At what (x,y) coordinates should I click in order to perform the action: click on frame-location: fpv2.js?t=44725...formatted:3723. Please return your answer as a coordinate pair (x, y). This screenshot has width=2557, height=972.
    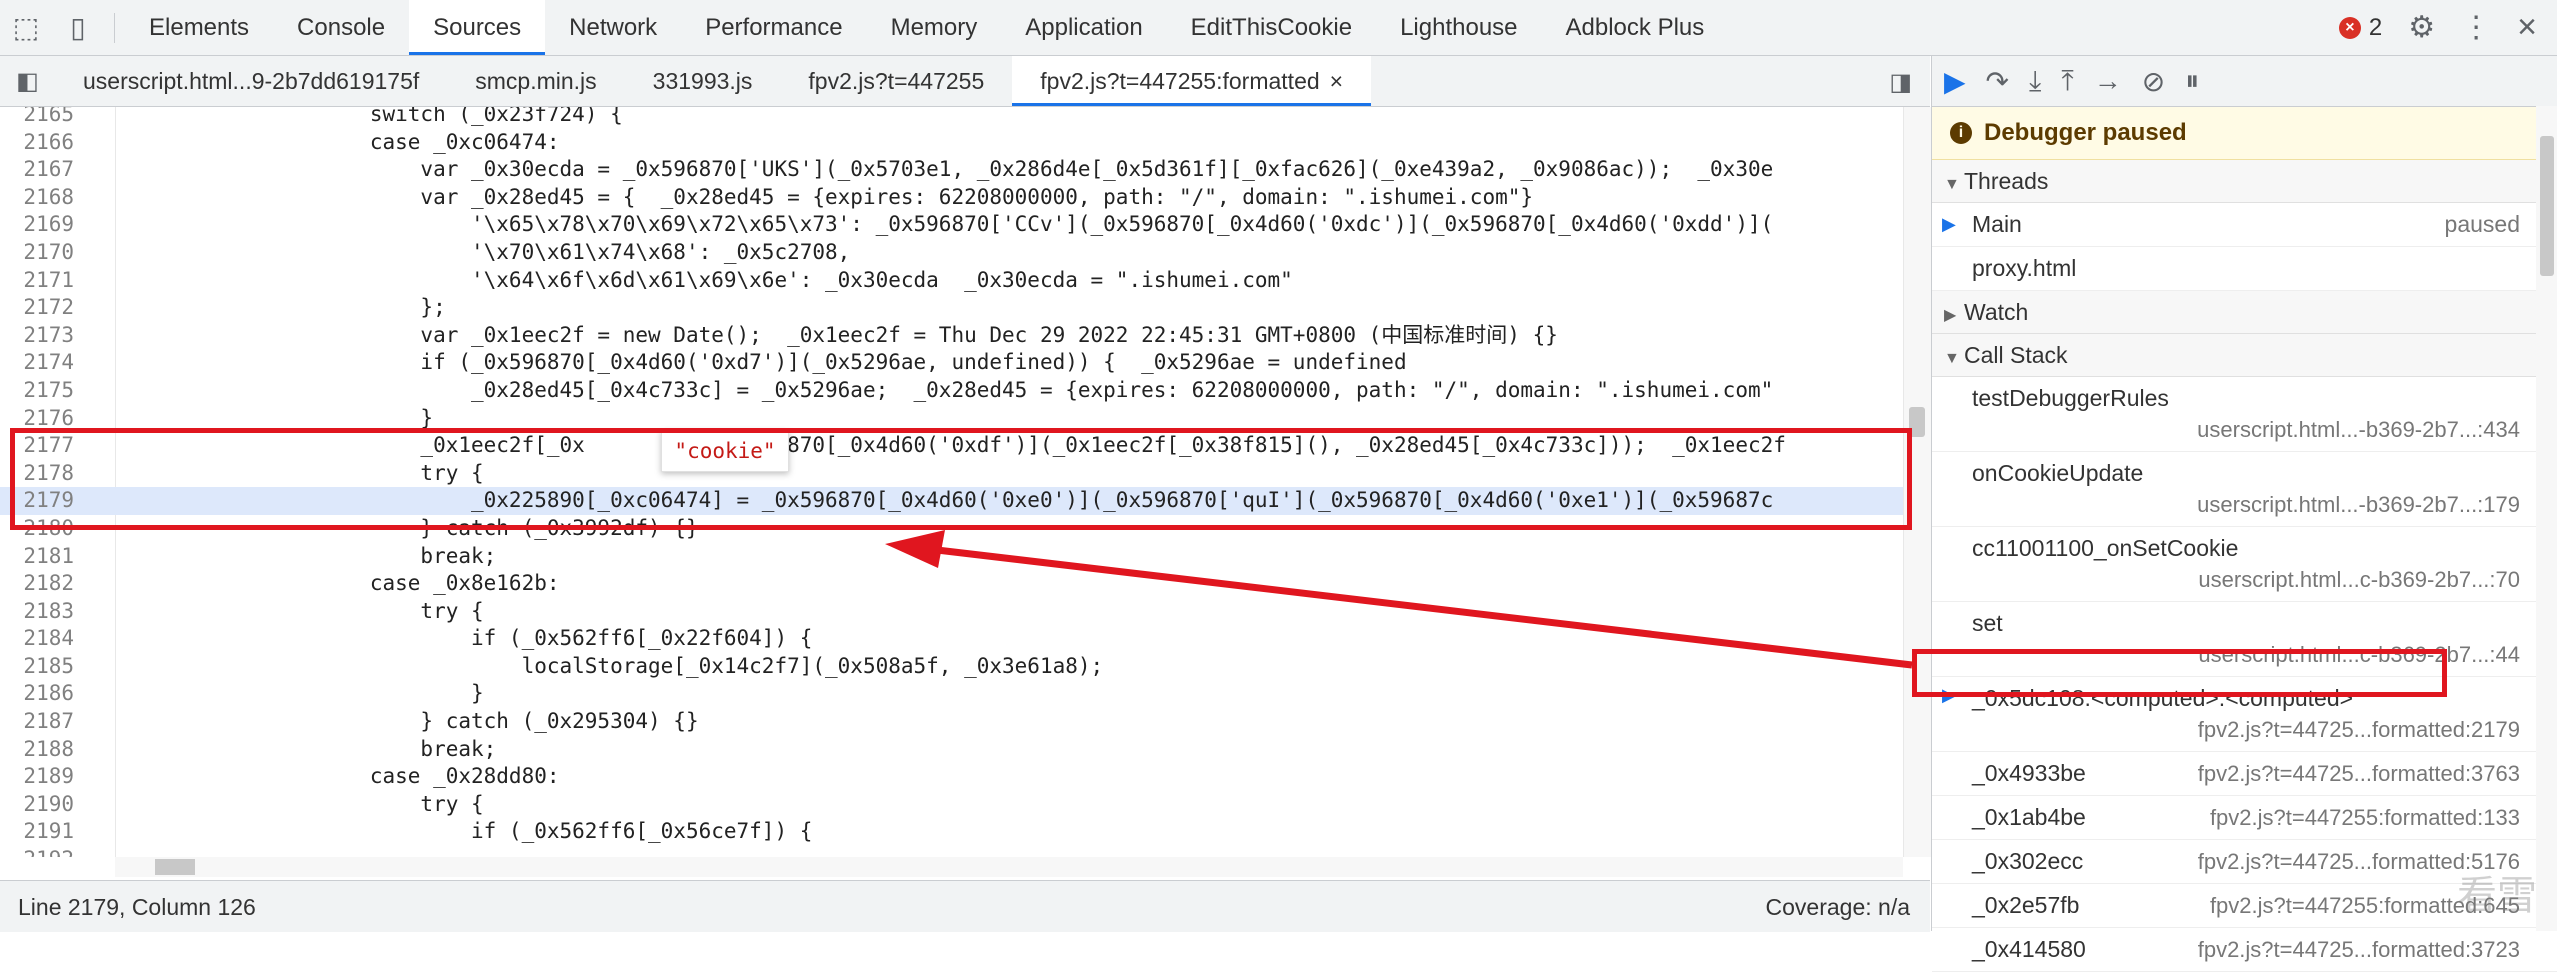
    Looking at the image, I should click on (2359, 949).